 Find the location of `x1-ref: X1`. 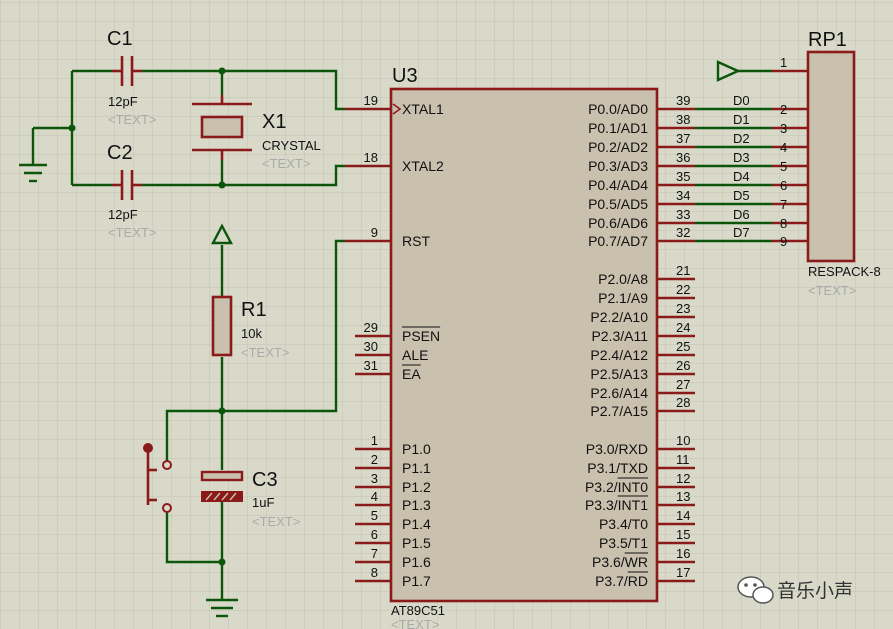

x1-ref: X1 is located at coordinates (274, 122).